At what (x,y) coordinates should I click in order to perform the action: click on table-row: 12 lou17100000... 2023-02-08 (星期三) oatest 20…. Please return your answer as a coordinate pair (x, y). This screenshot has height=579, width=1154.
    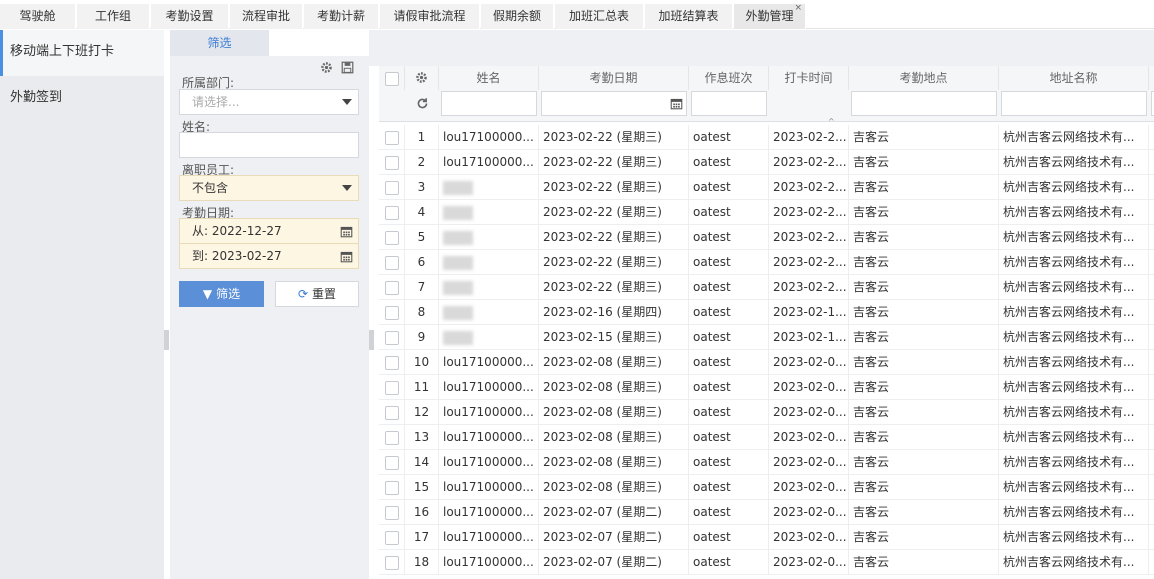
    Looking at the image, I should click on (766, 412).